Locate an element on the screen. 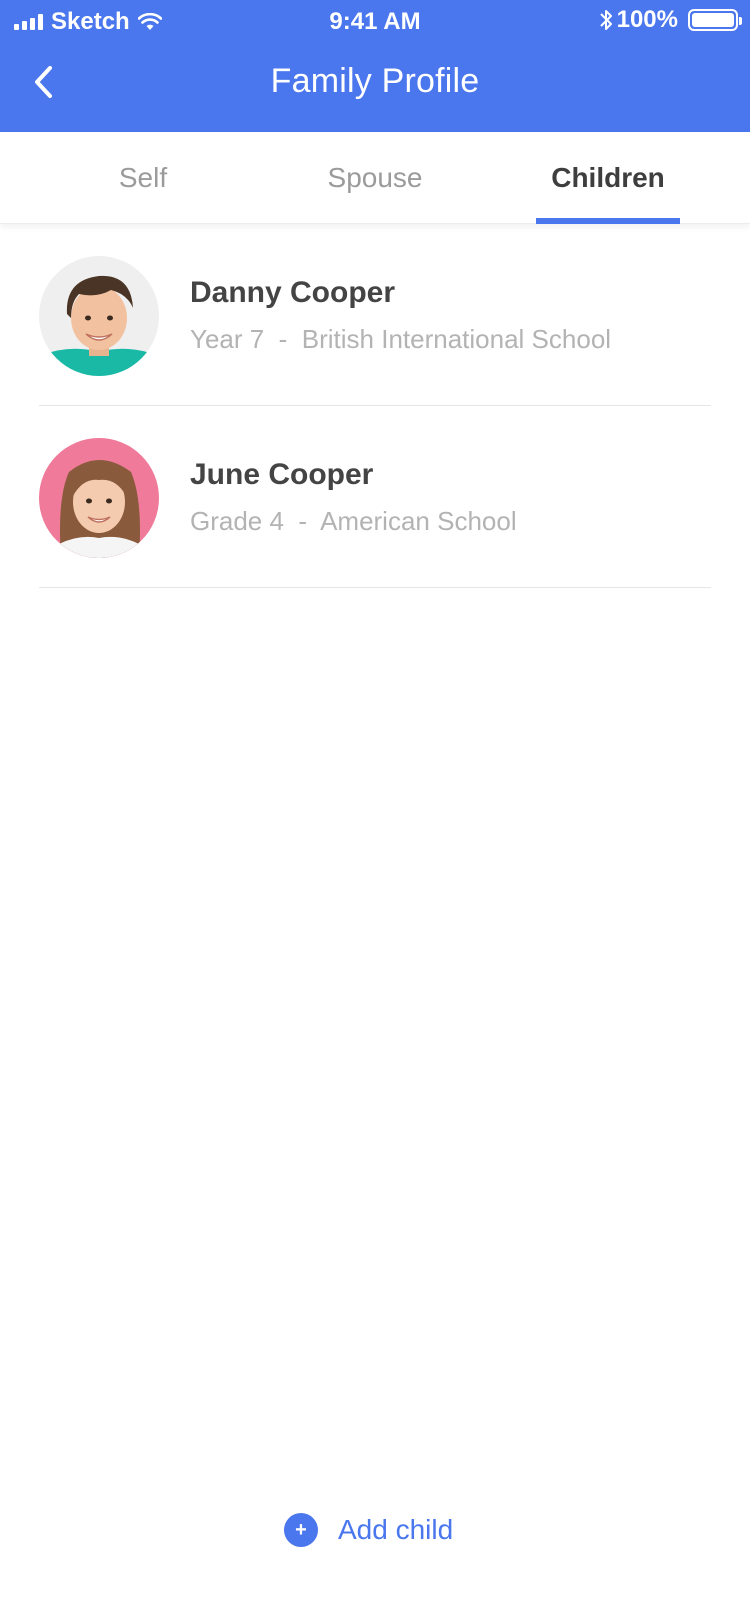  child-school: Grade 4 - American School is located at coordinates (353, 521).